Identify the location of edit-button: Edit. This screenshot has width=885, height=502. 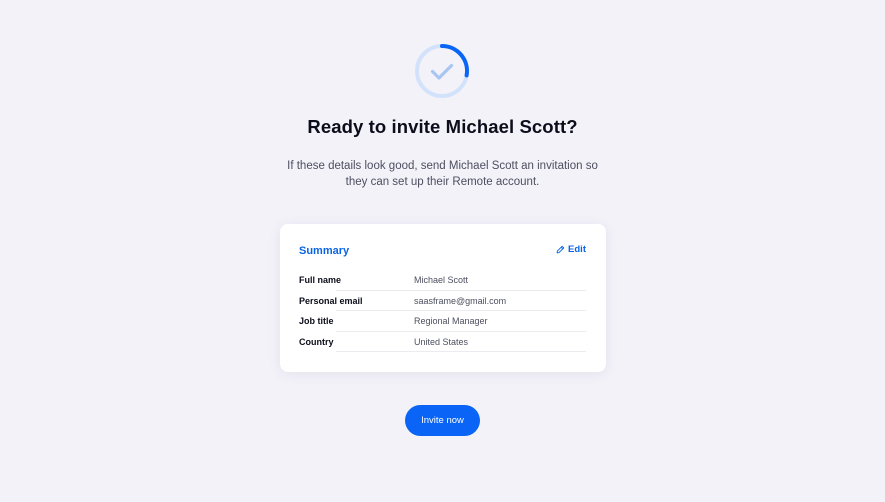
(571, 249).